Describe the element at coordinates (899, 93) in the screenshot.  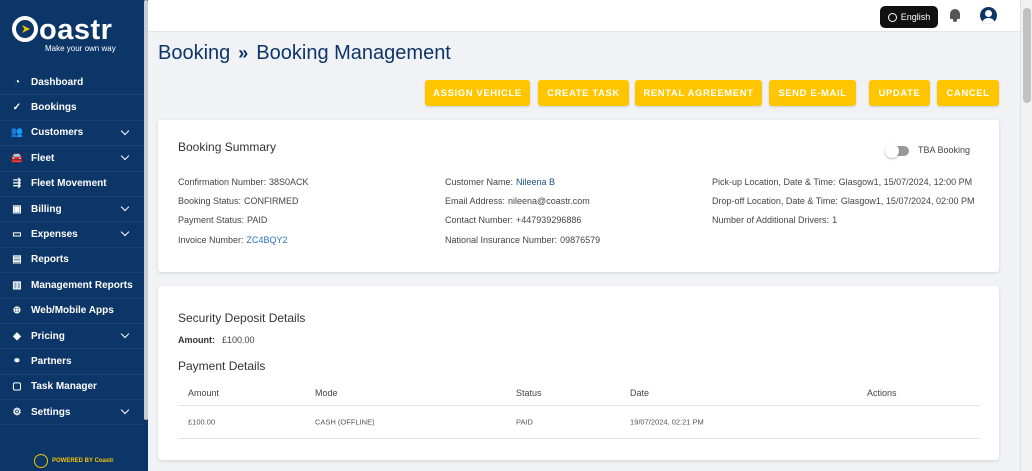
I see `update-button: UPDATE` at that location.